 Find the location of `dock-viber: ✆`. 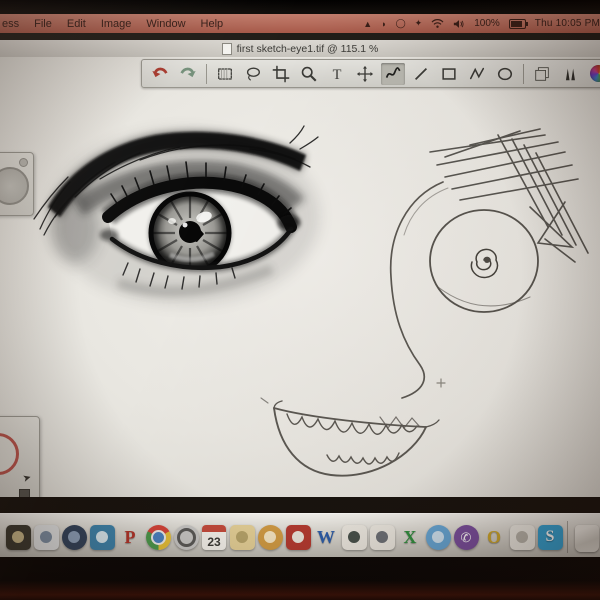

dock-viber: ✆ is located at coordinates (466, 537).